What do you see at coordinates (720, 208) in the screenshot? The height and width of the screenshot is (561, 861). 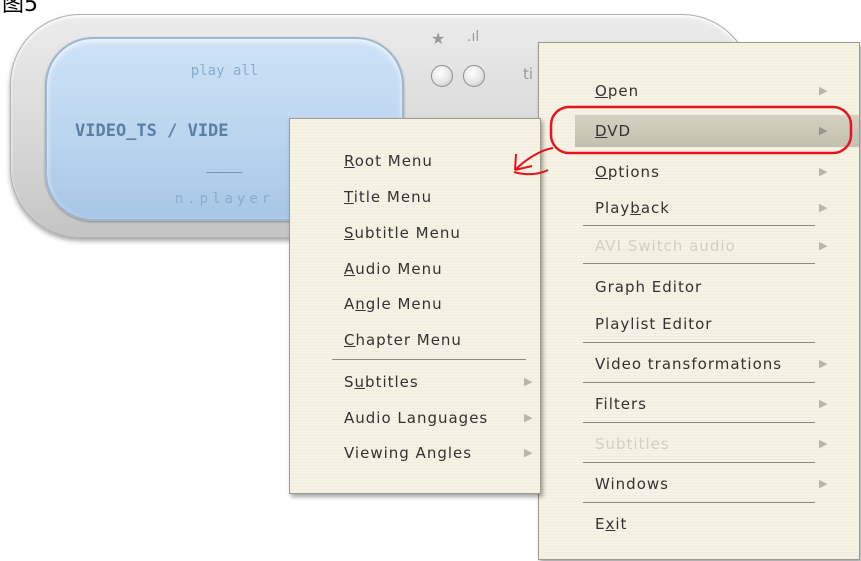 I see `menu-item-playback: Playback ▶` at bounding box center [720, 208].